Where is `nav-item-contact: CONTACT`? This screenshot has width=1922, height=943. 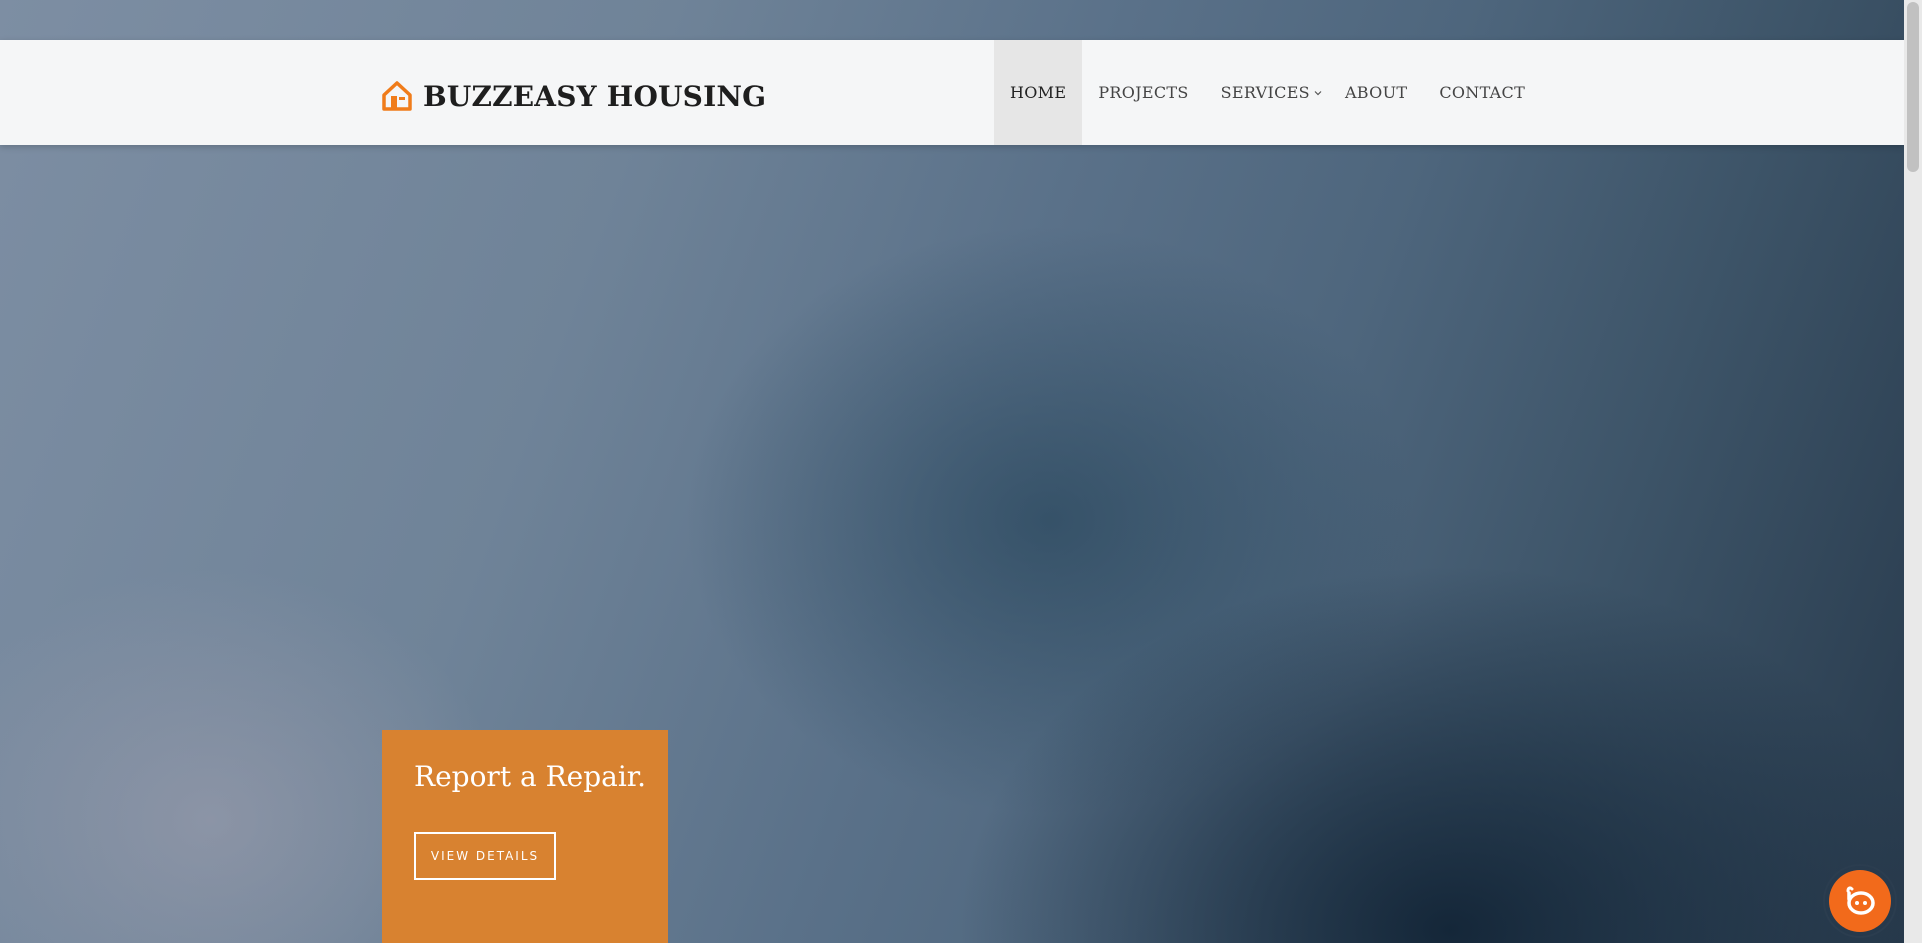
nav-item-contact: CONTACT is located at coordinates (1482, 92).